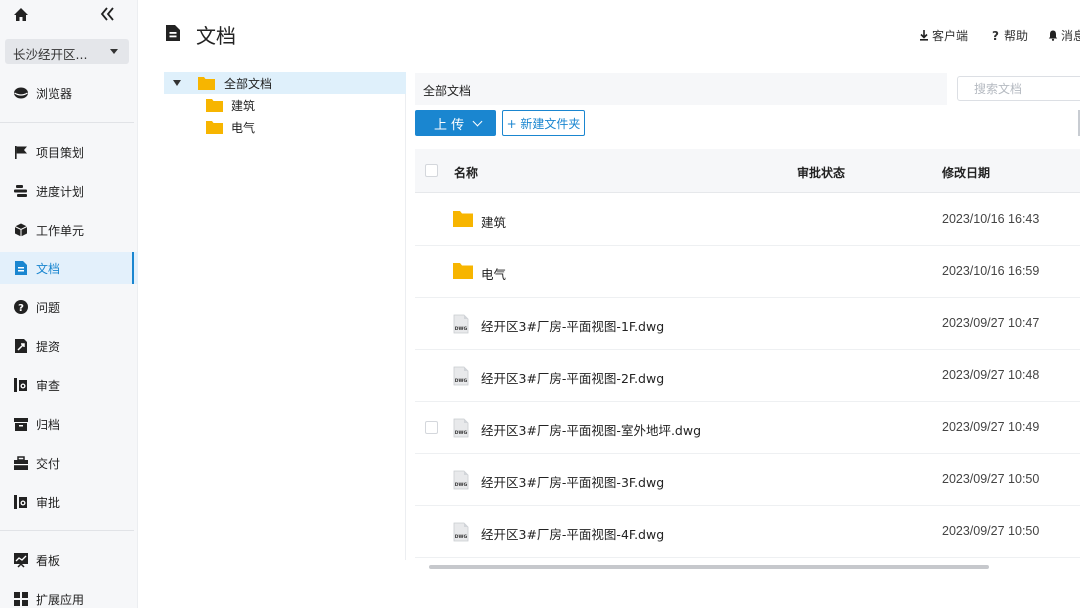 Image resolution: width=1080 pixels, height=608 pixels. I want to click on sidebar-item-label: 归档, so click(48, 424).